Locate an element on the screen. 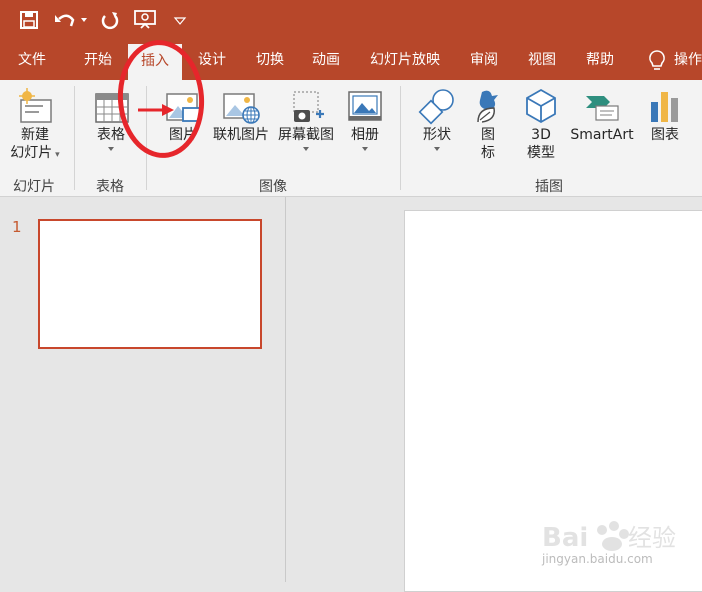 This screenshot has height=592, width=702. tab-transitions: 切换 is located at coordinates (270, 60).